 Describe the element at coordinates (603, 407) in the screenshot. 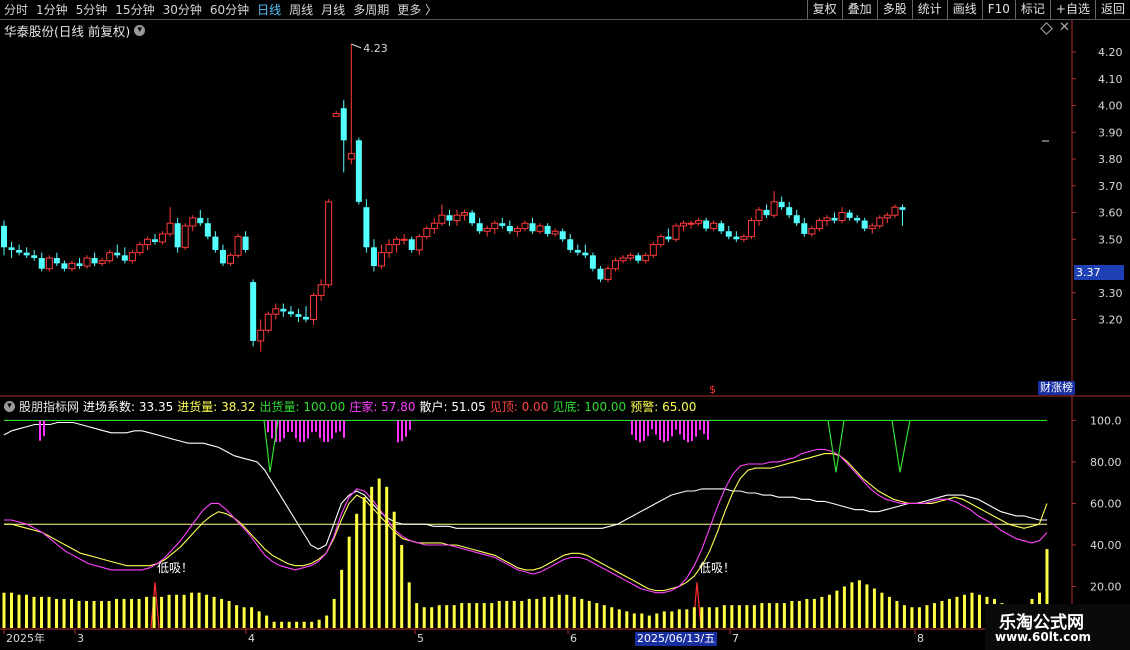

I see `readout-value: 100.00` at that location.